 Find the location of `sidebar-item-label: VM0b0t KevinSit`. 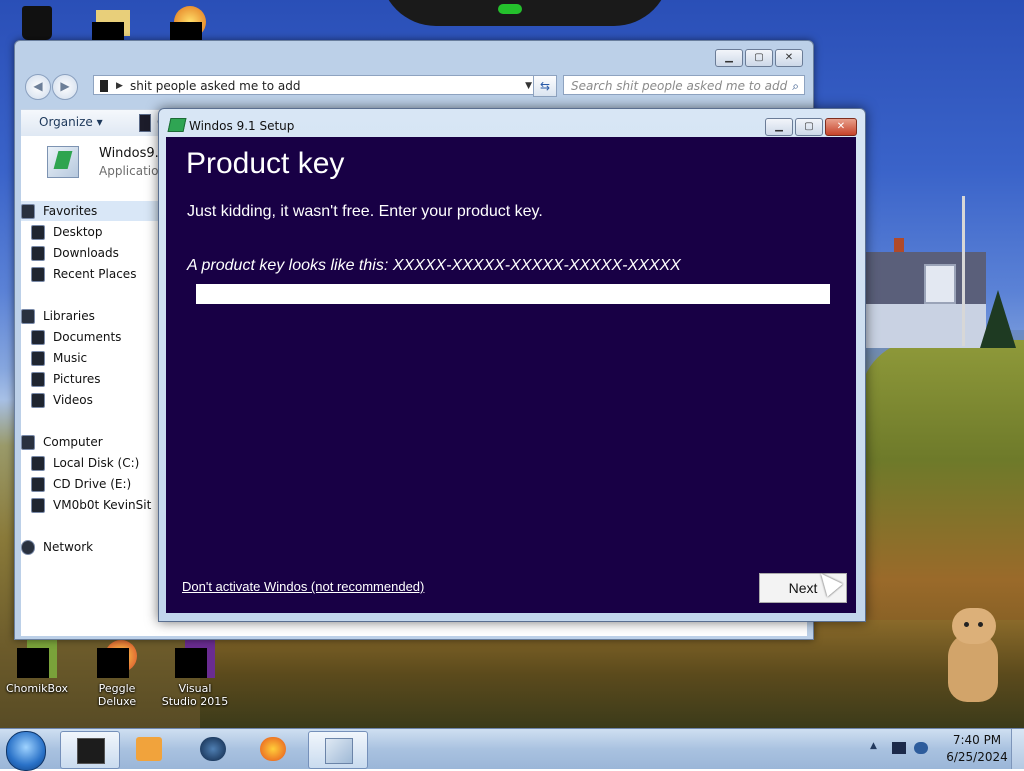

sidebar-item-label: VM0b0t KevinSit is located at coordinates (102, 505).